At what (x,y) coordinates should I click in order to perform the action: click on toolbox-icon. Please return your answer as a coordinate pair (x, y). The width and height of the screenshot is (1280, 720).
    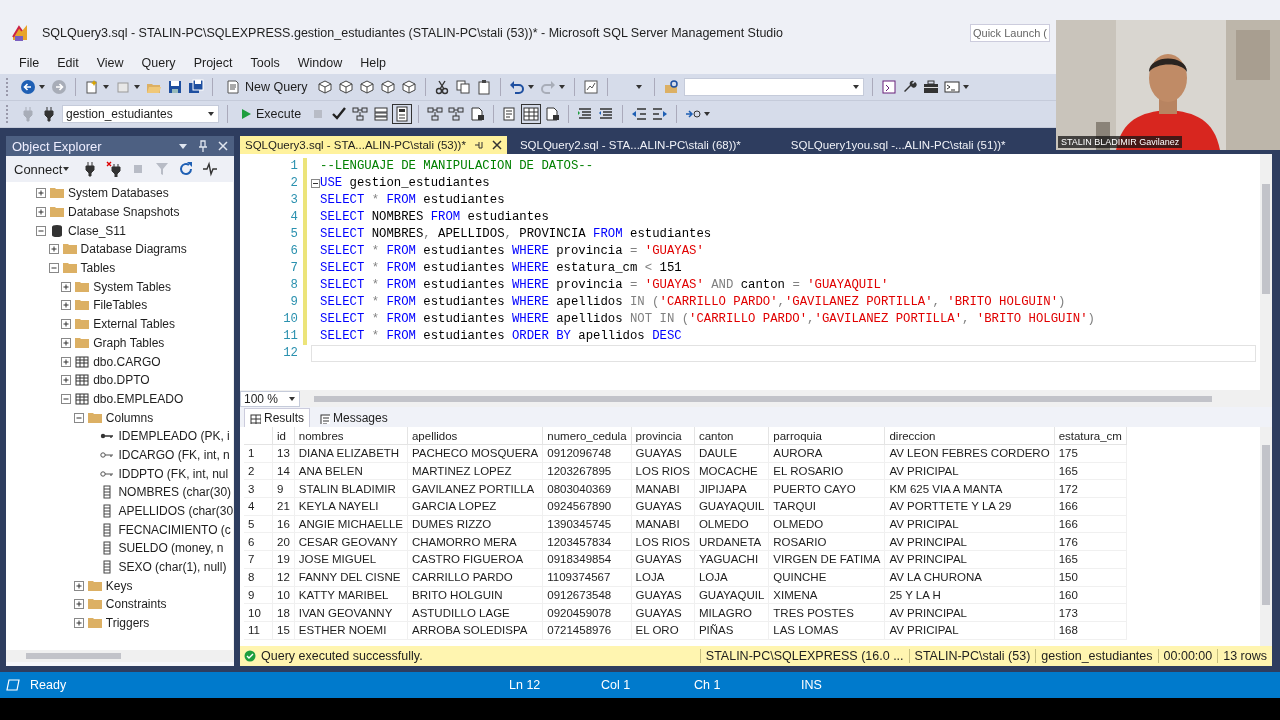
    Looking at the image, I should click on (930, 87).